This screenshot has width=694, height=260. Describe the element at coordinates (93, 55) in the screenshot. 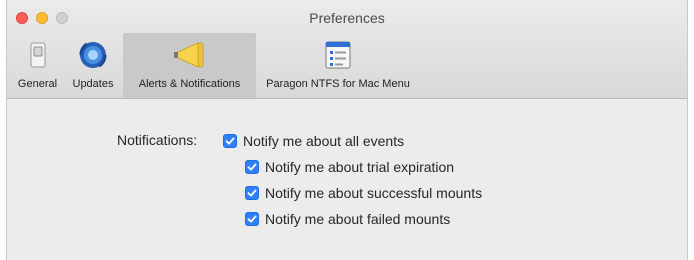

I see `updates-icon` at that location.